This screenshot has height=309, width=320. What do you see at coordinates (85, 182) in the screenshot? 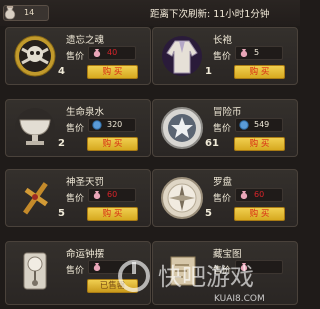
I see `item-name: 神圣天罚` at bounding box center [85, 182].